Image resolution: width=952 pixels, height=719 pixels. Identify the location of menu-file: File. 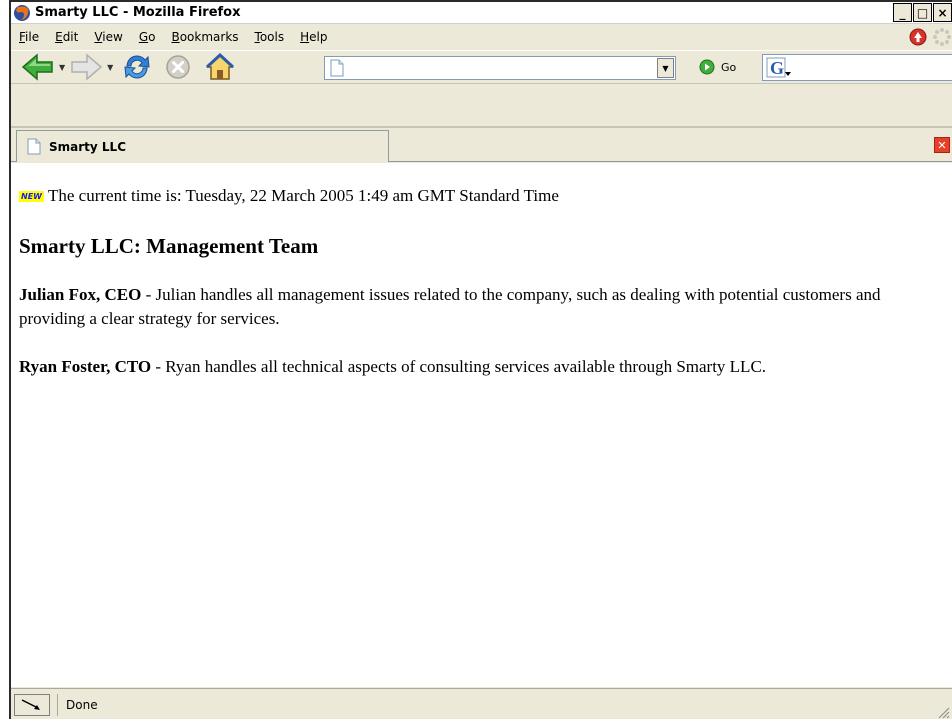
(29, 37).